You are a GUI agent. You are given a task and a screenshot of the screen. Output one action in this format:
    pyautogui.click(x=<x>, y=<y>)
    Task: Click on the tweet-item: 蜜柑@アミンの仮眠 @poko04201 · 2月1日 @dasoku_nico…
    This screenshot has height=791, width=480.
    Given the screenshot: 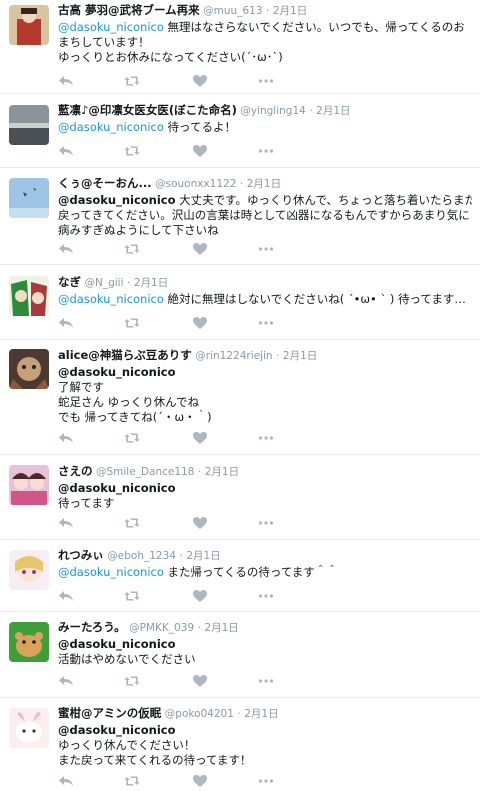 What is the action you would take?
    pyautogui.click(x=240, y=744)
    